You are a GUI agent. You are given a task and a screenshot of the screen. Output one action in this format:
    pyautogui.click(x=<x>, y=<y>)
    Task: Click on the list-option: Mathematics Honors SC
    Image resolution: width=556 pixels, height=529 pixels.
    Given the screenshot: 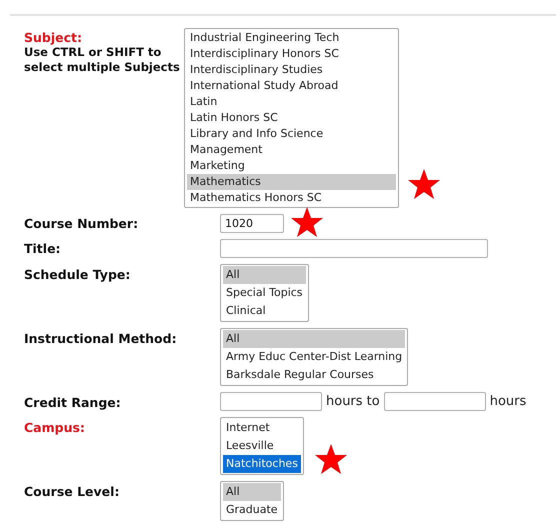 What is the action you would take?
    pyautogui.click(x=291, y=198)
    